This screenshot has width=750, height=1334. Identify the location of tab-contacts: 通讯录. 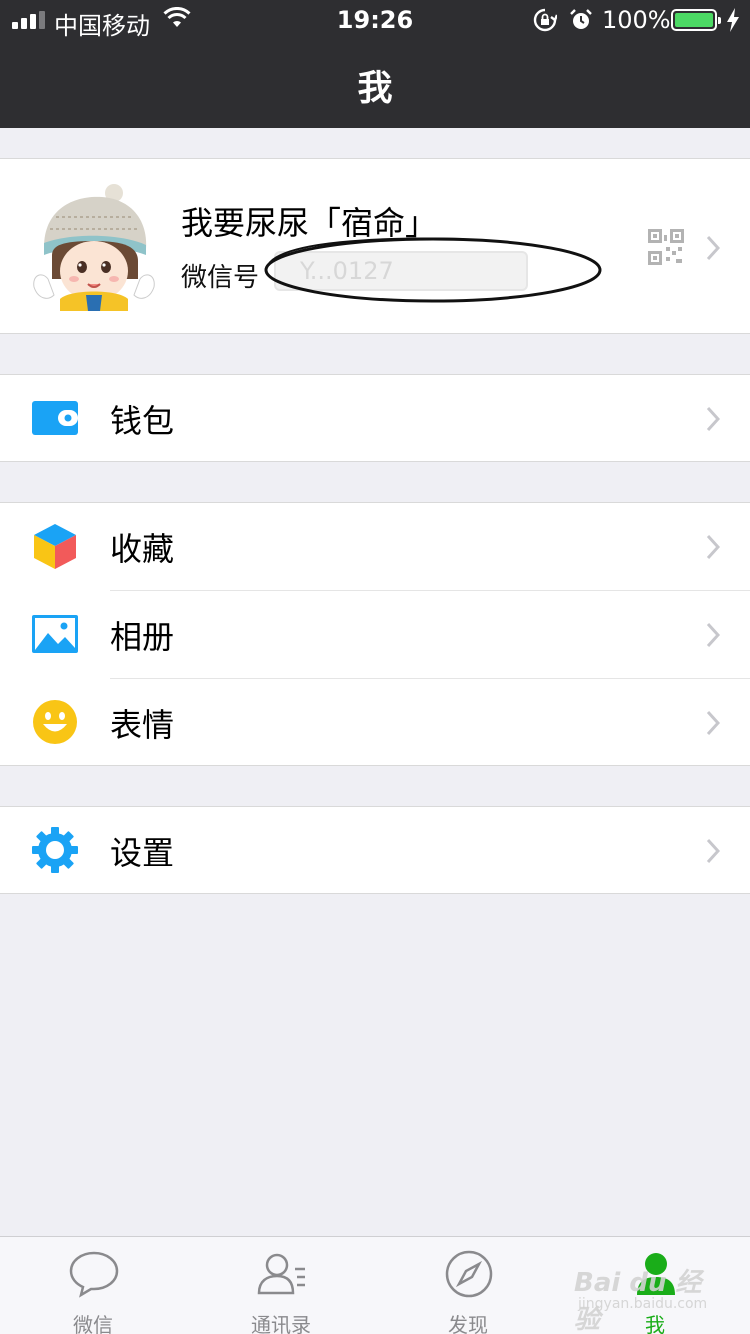
(281, 1285).